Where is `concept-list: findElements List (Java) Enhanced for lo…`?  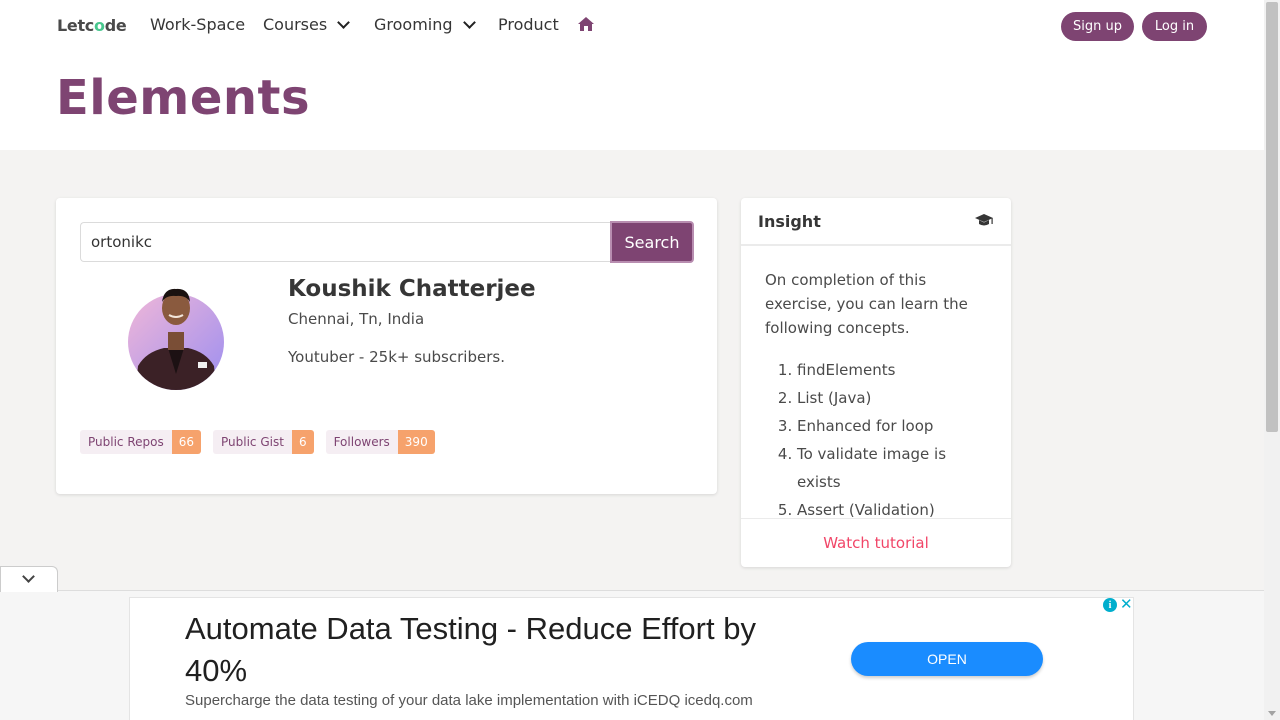
concept-list: findElements List (Java) Enhanced for lo… is located at coordinates (876, 440).